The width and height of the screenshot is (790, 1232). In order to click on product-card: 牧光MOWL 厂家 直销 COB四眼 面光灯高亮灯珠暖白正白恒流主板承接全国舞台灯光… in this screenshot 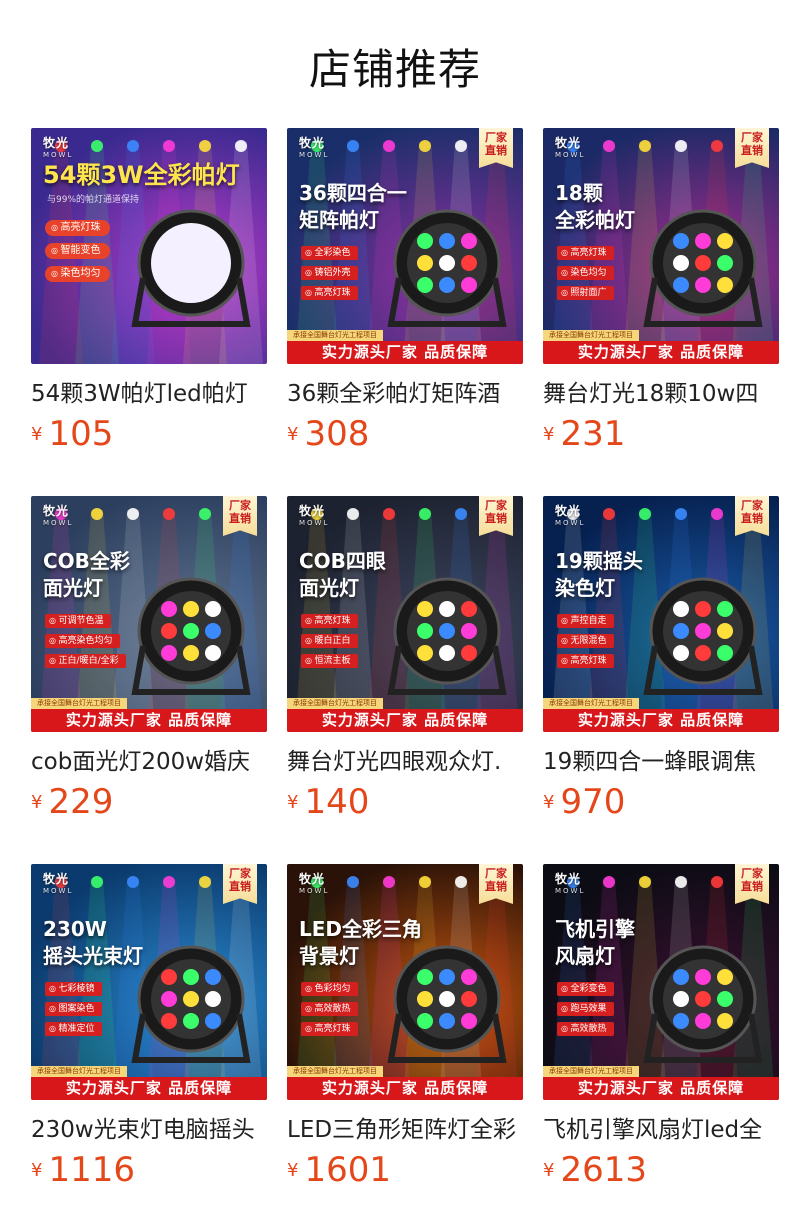, I will do `click(405, 659)`.